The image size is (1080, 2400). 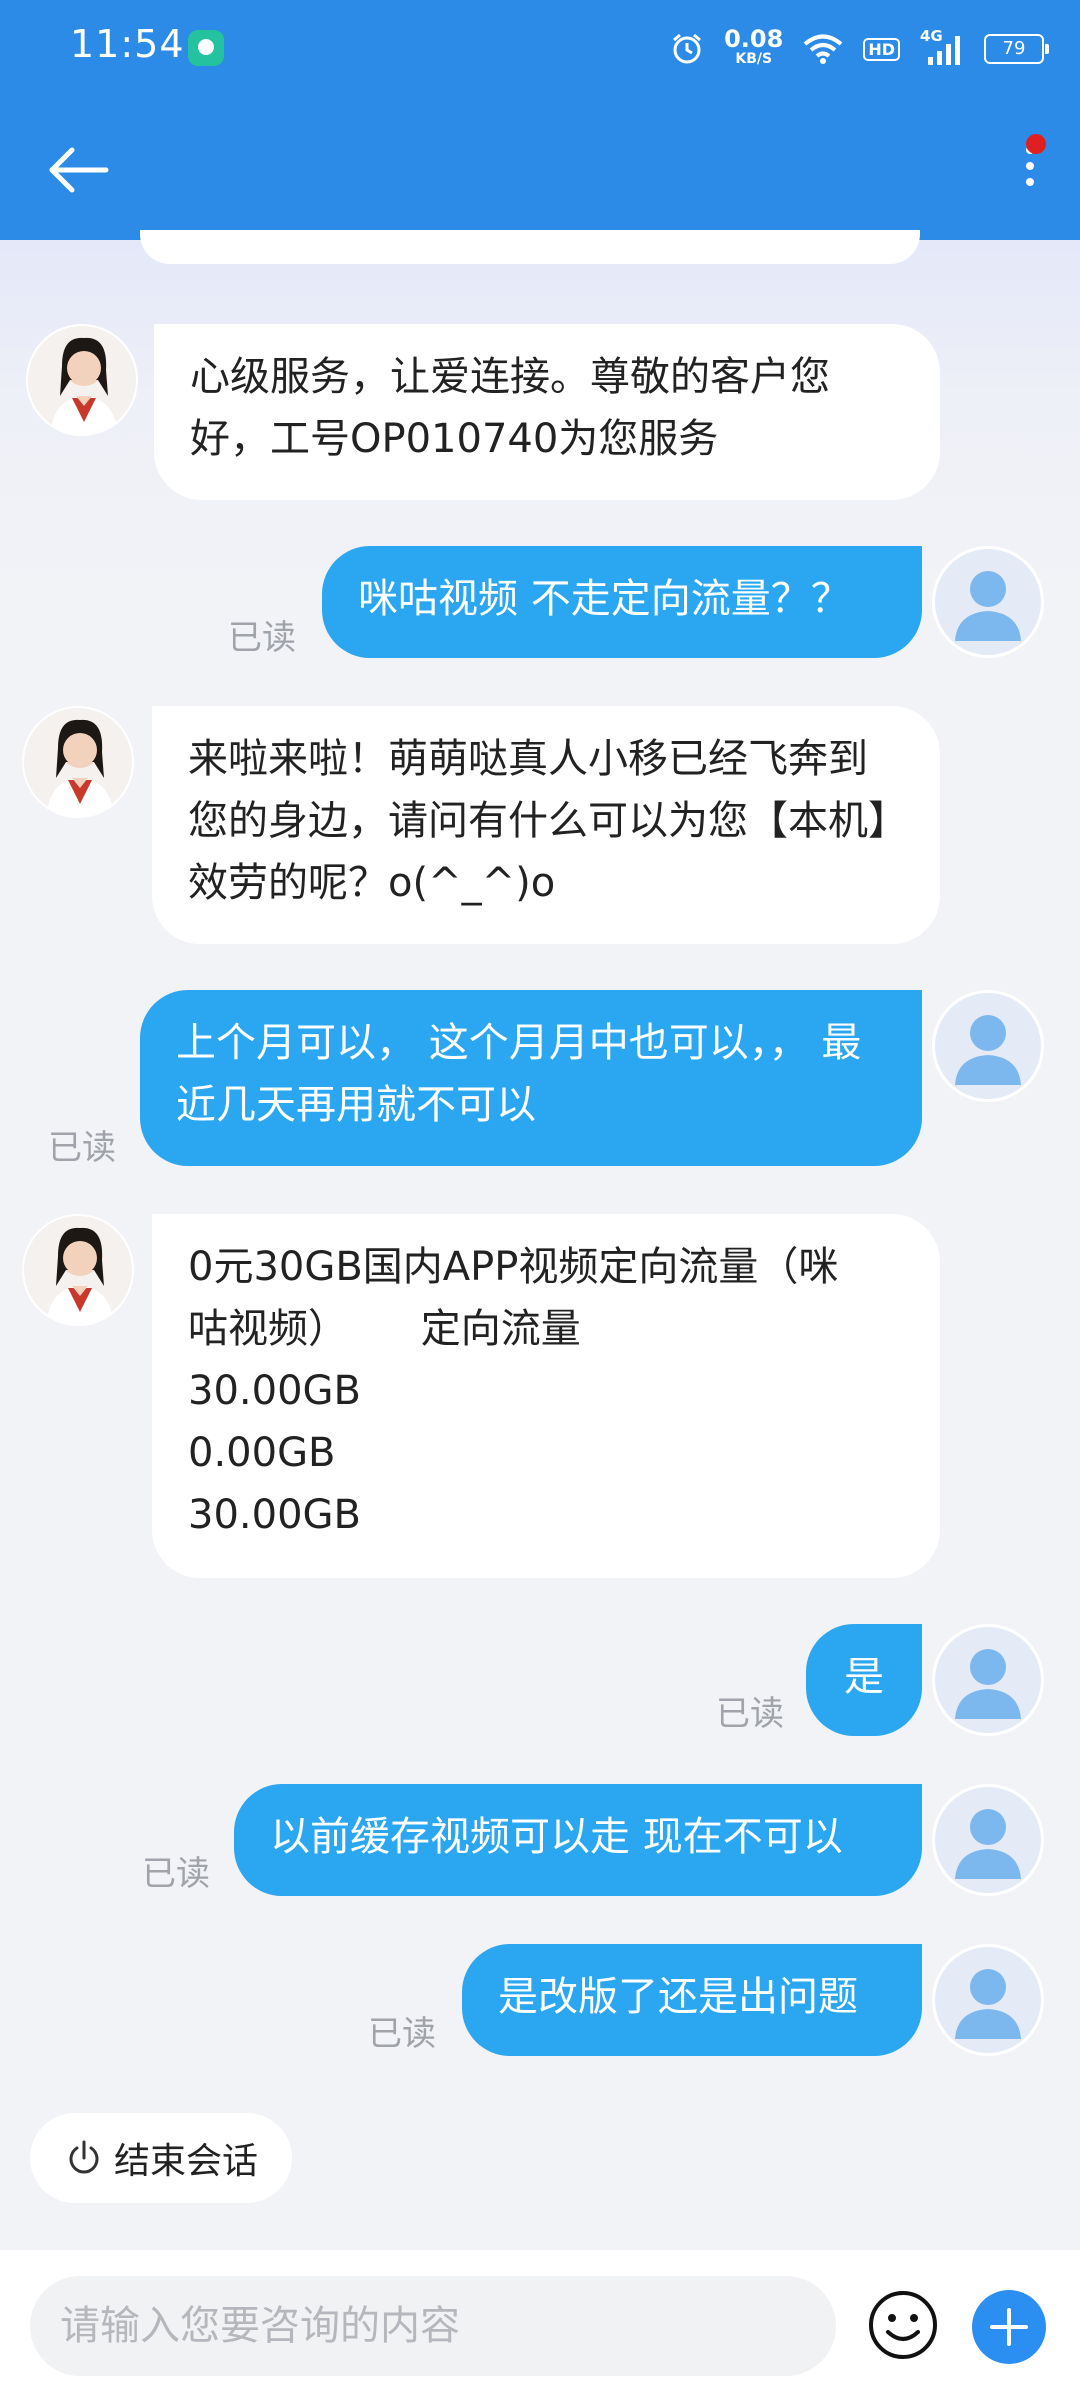 What do you see at coordinates (206, 48) in the screenshot?
I see `app-notification-icon` at bounding box center [206, 48].